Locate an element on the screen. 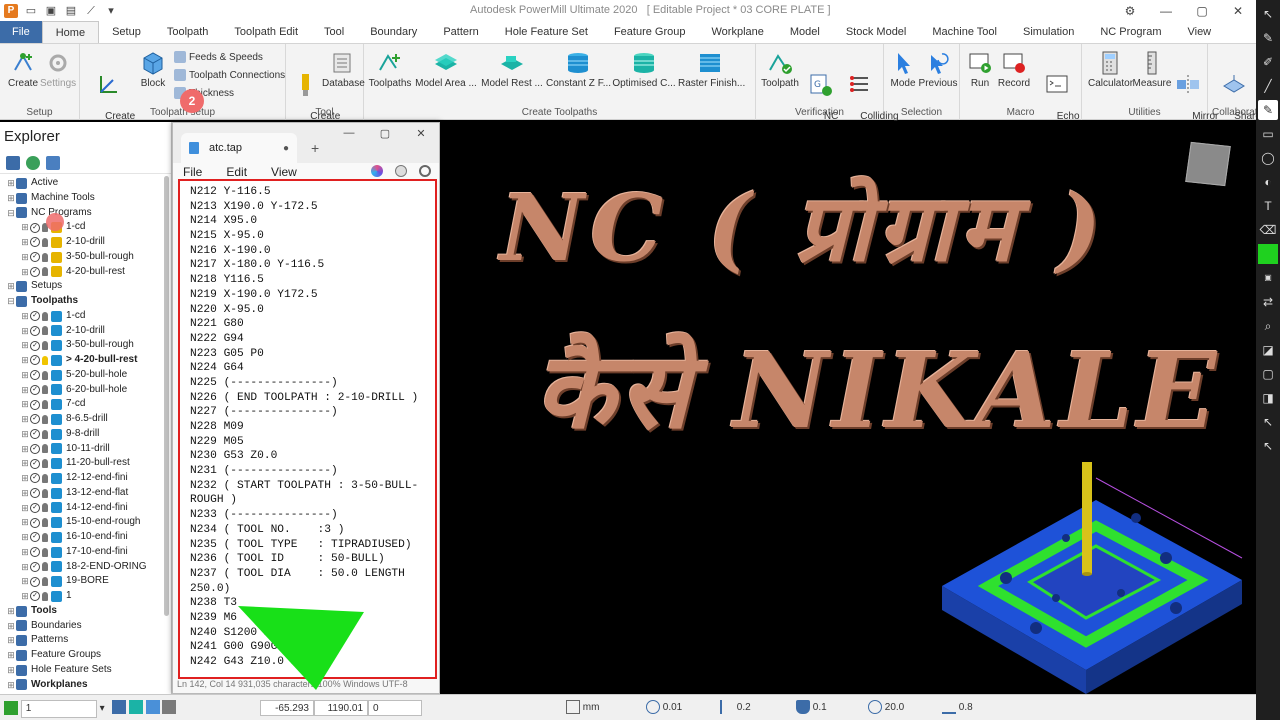 The image size is (1280, 720). tree-item: ⊞ ✓ 15-10-end-rough is located at coordinates (85, 522).